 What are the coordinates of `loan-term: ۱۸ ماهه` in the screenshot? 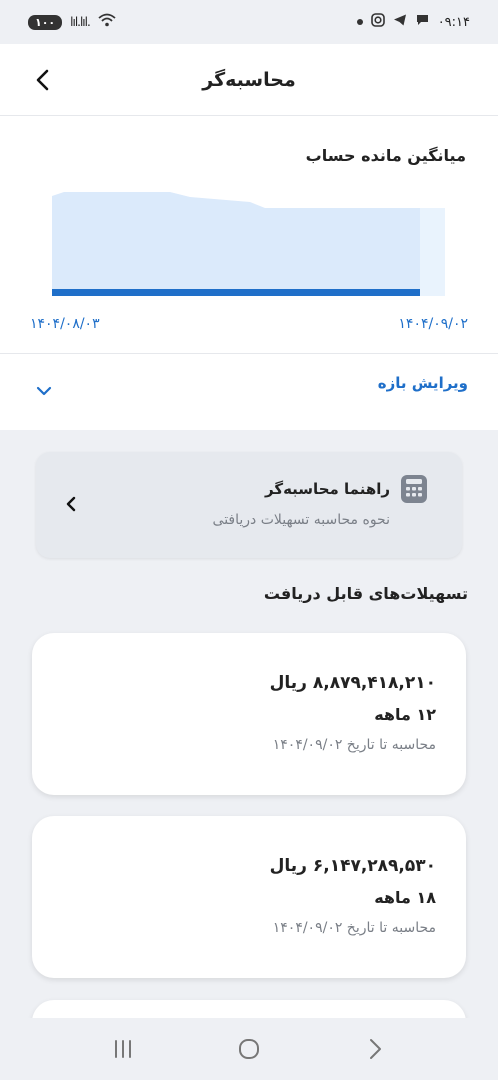 It's located at (405, 897).